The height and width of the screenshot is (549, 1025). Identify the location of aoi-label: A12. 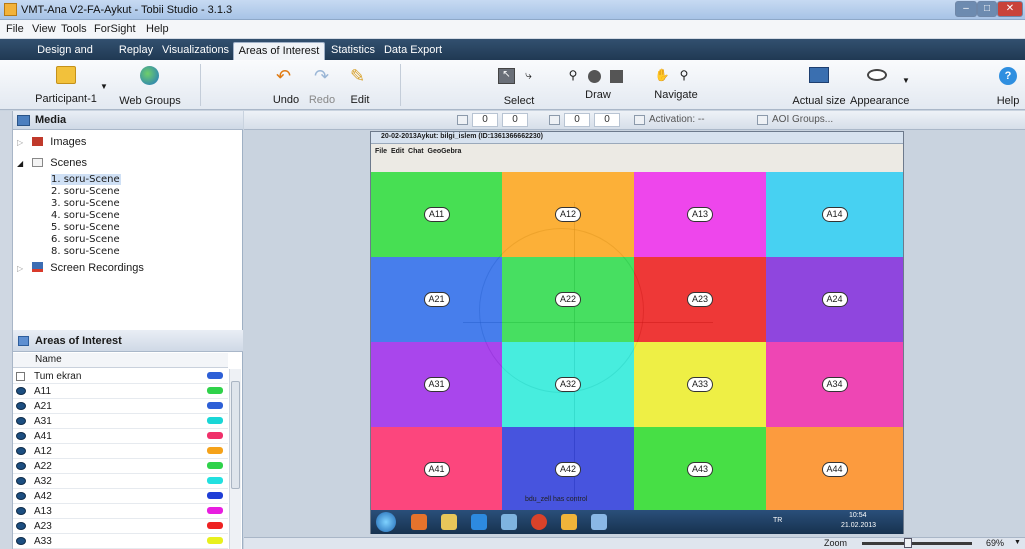
(568, 214).